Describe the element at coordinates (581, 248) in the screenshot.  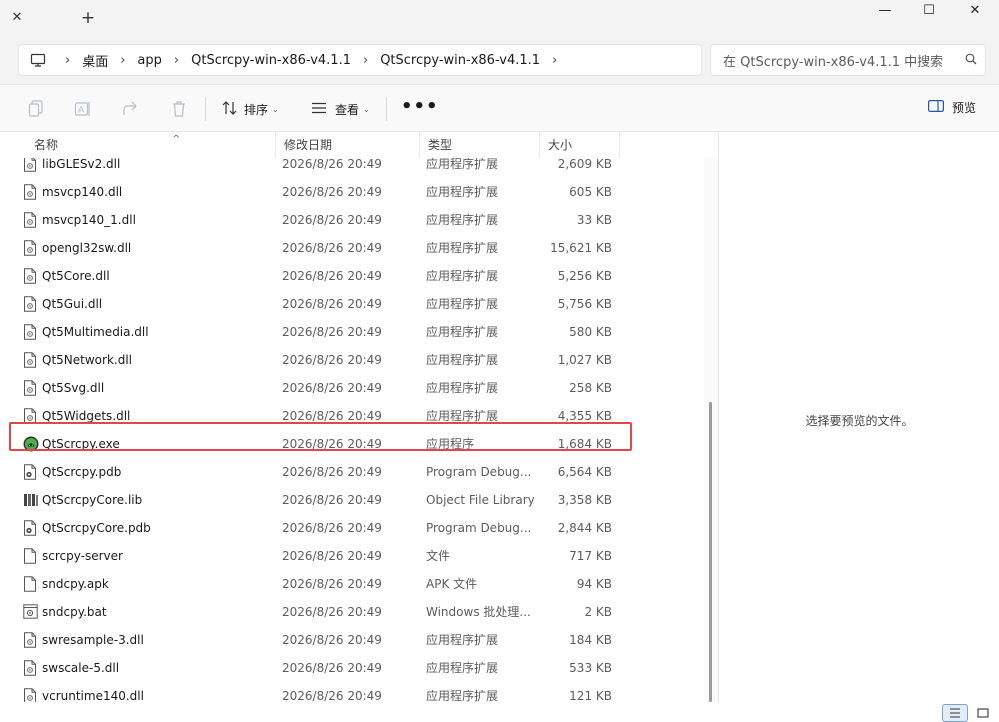
I see `file-size: 15,621 KB` at that location.